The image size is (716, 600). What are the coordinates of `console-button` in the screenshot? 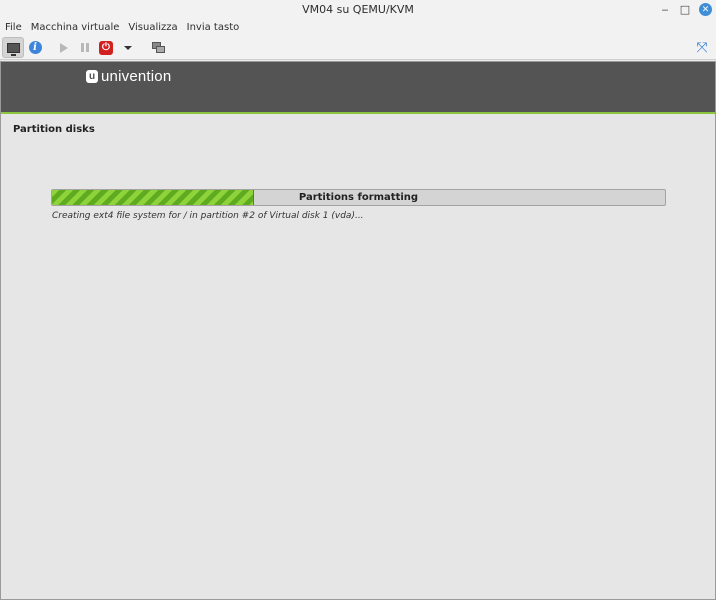 It's located at (13, 47).